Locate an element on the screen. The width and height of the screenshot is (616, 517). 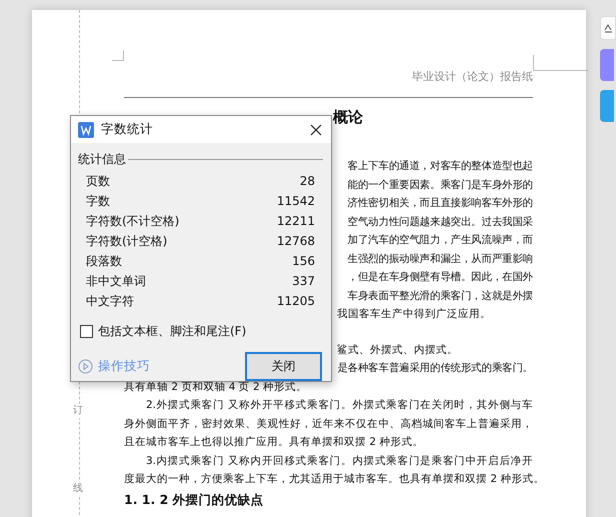
body-text-line: 客上下车的通道，对客车的整体造型也起 is located at coordinates (440, 166).